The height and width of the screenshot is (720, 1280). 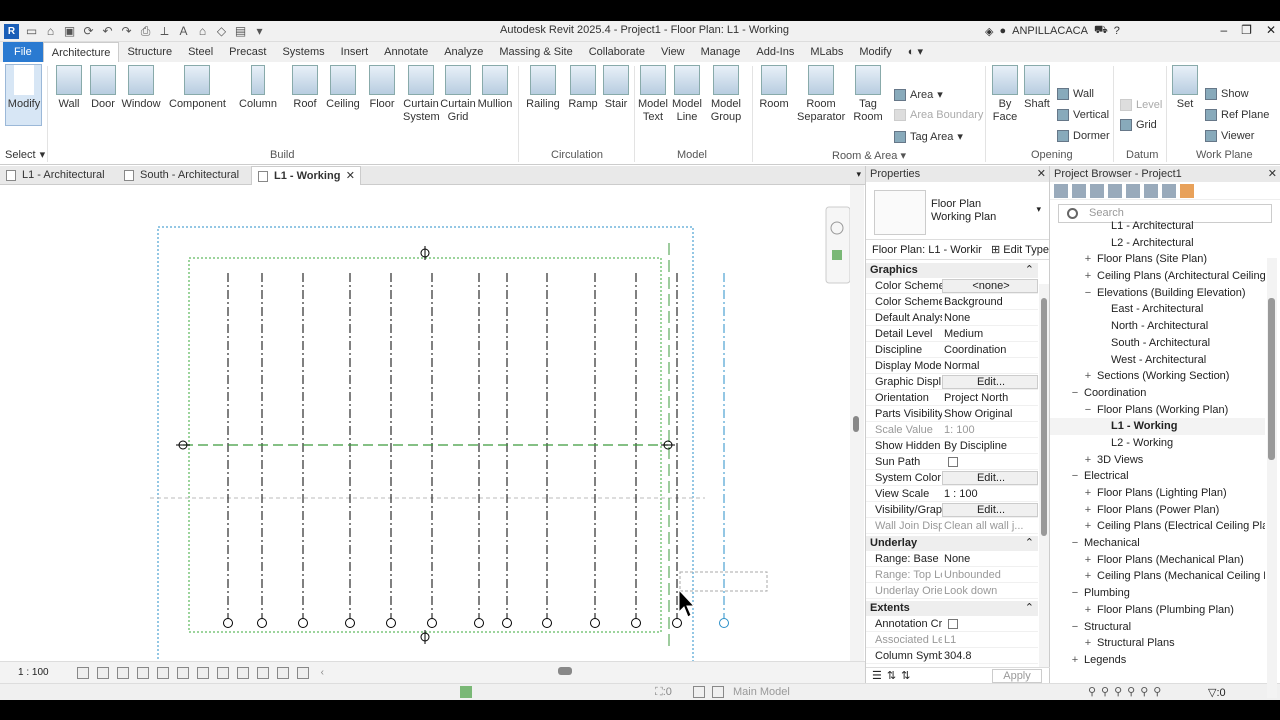 What do you see at coordinates (1157, 259) in the screenshot?
I see `browser-item: + Floor Plans (Site Plan)` at bounding box center [1157, 259].